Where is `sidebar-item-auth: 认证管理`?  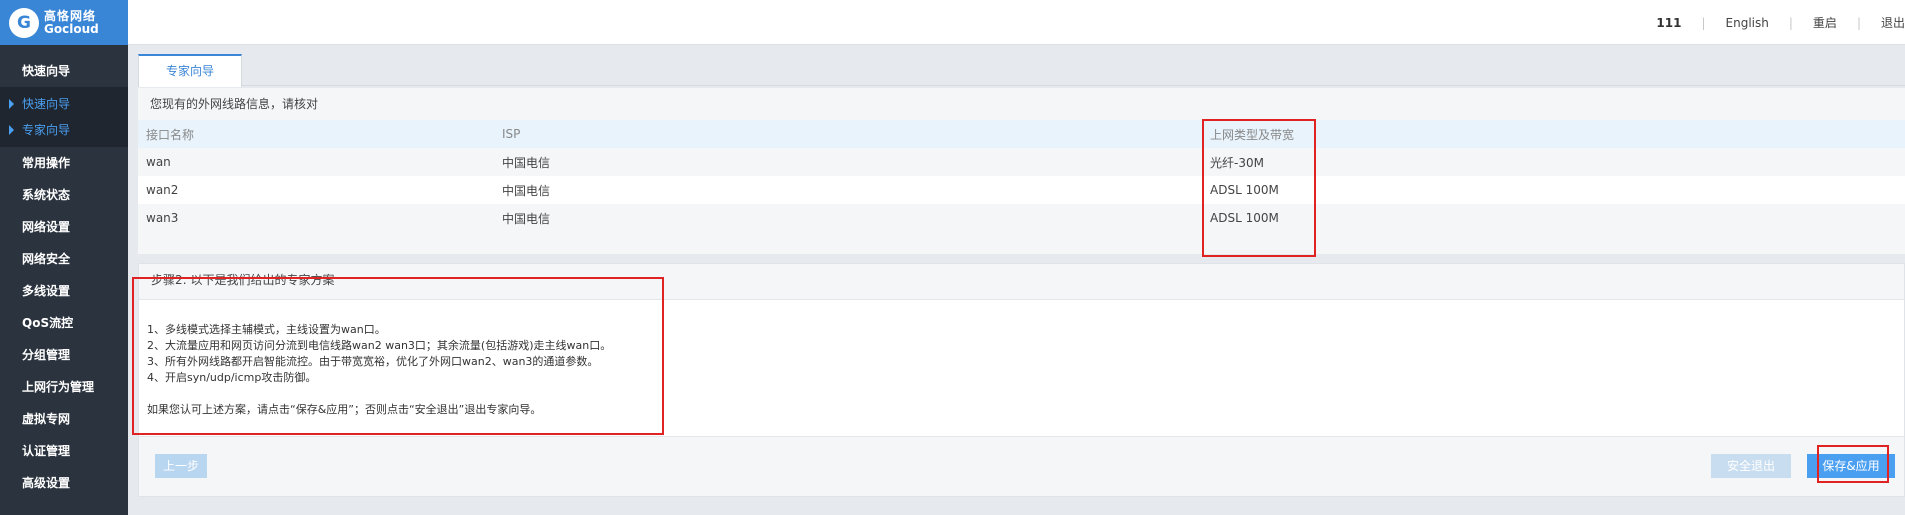 sidebar-item-auth: 认证管理 is located at coordinates (64, 451).